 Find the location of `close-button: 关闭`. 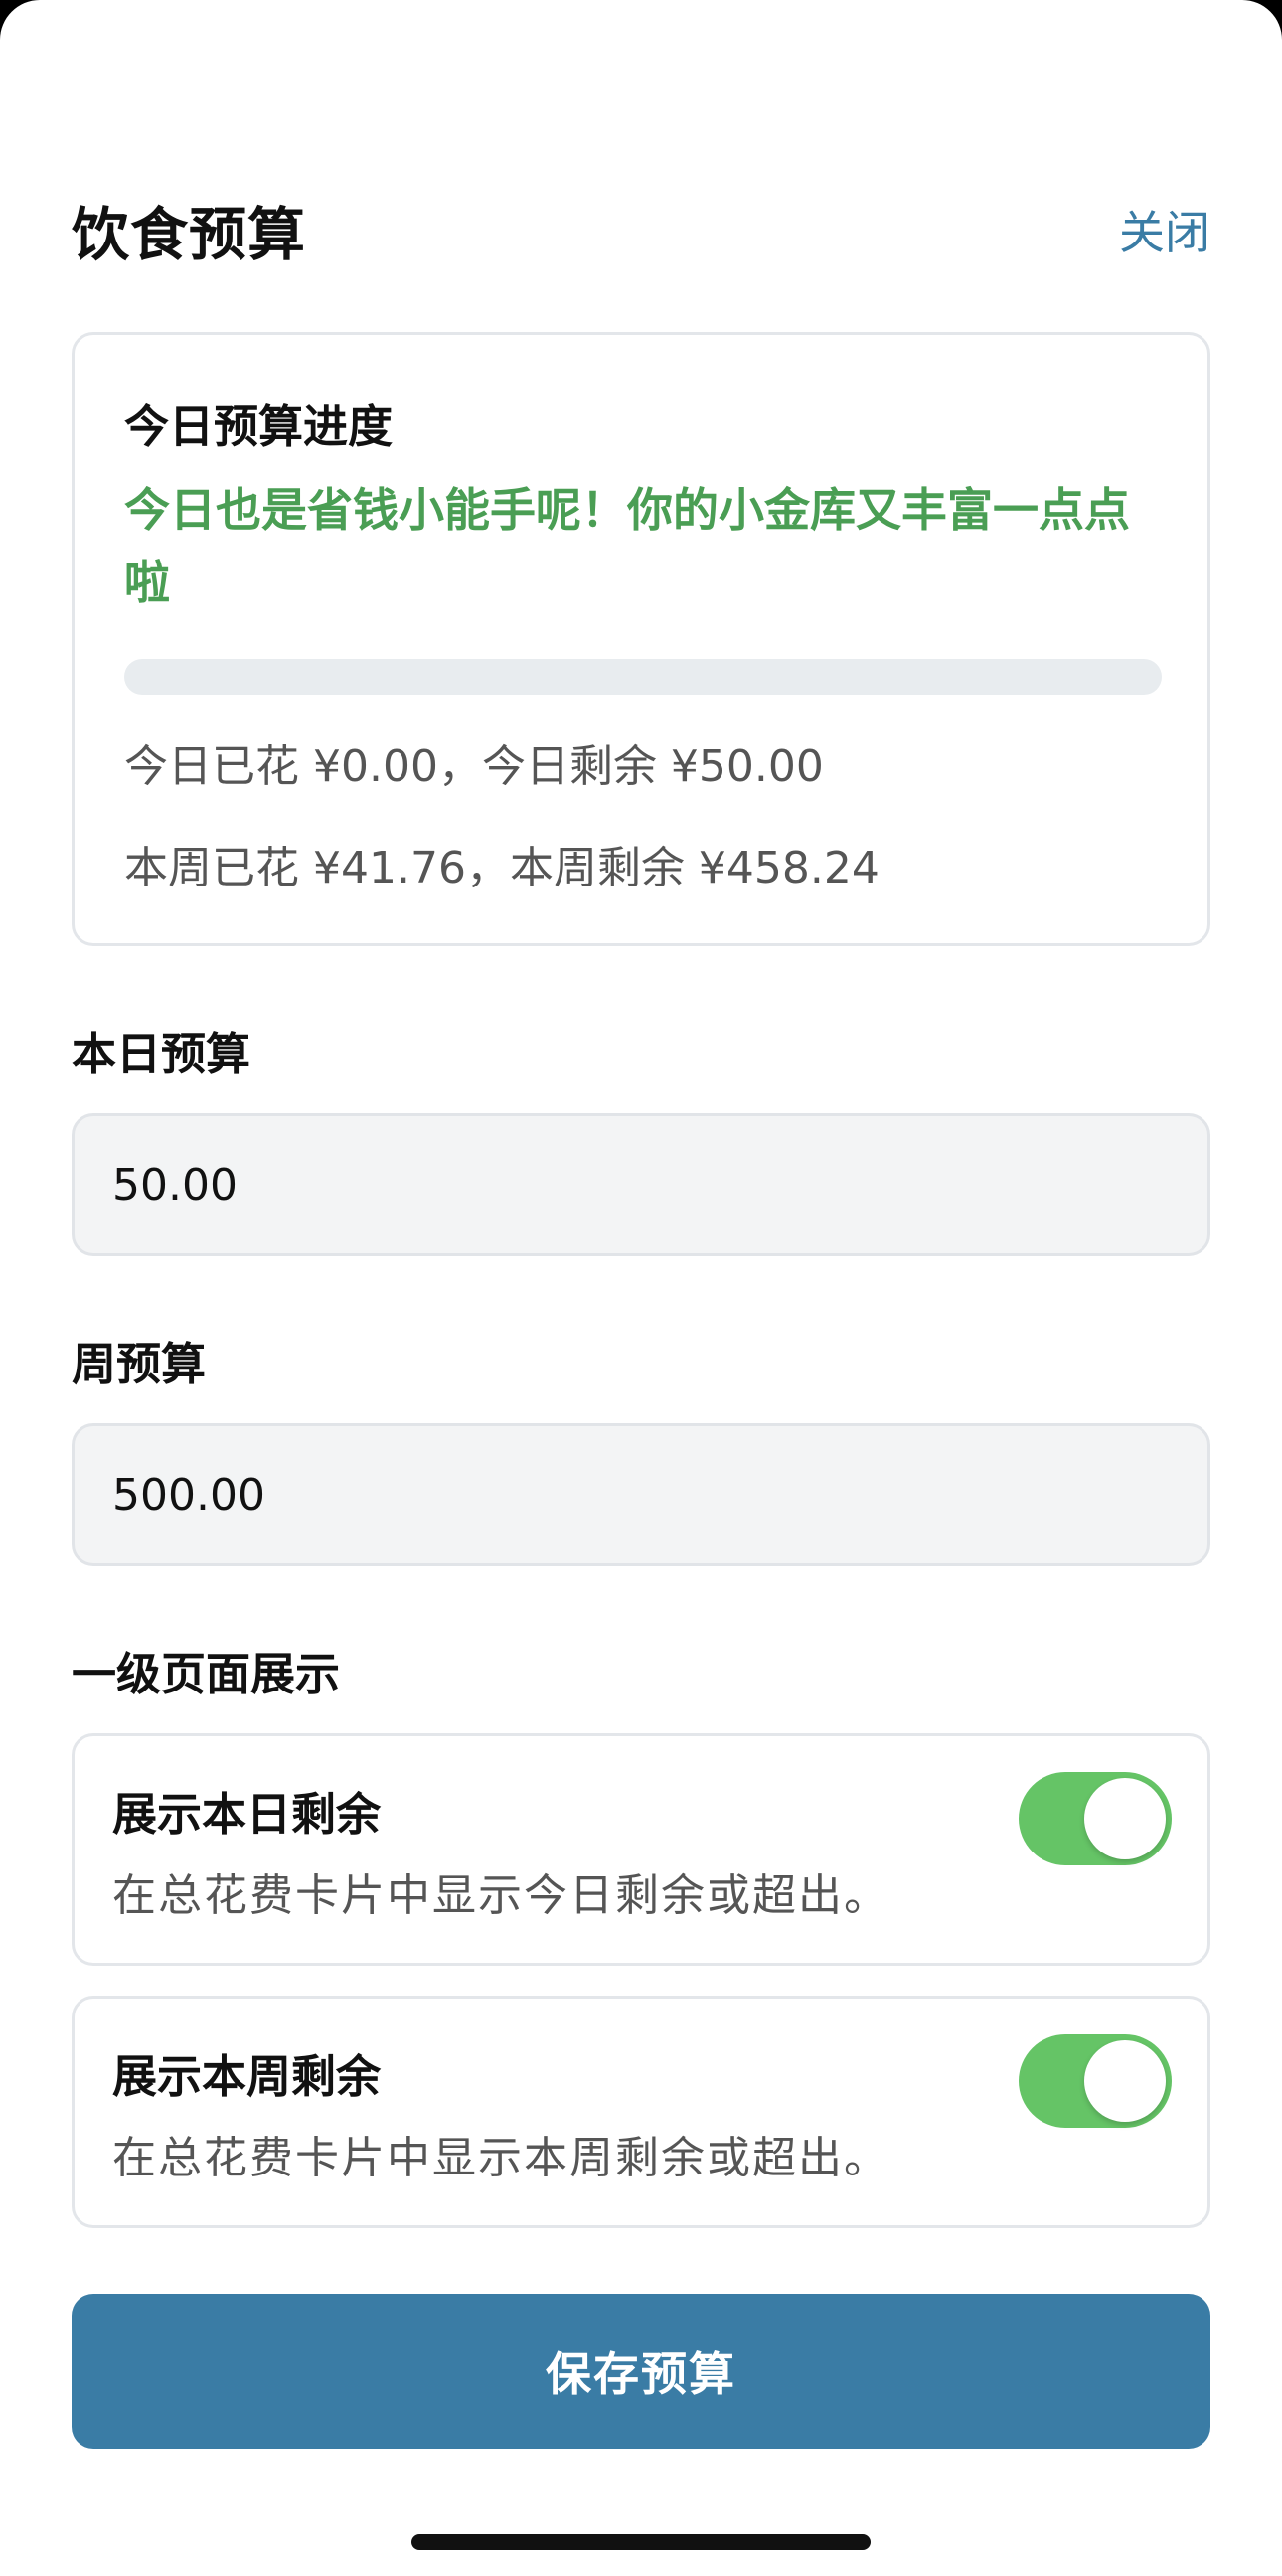

close-button: 关闭 is located at coordinates (1164, 229).